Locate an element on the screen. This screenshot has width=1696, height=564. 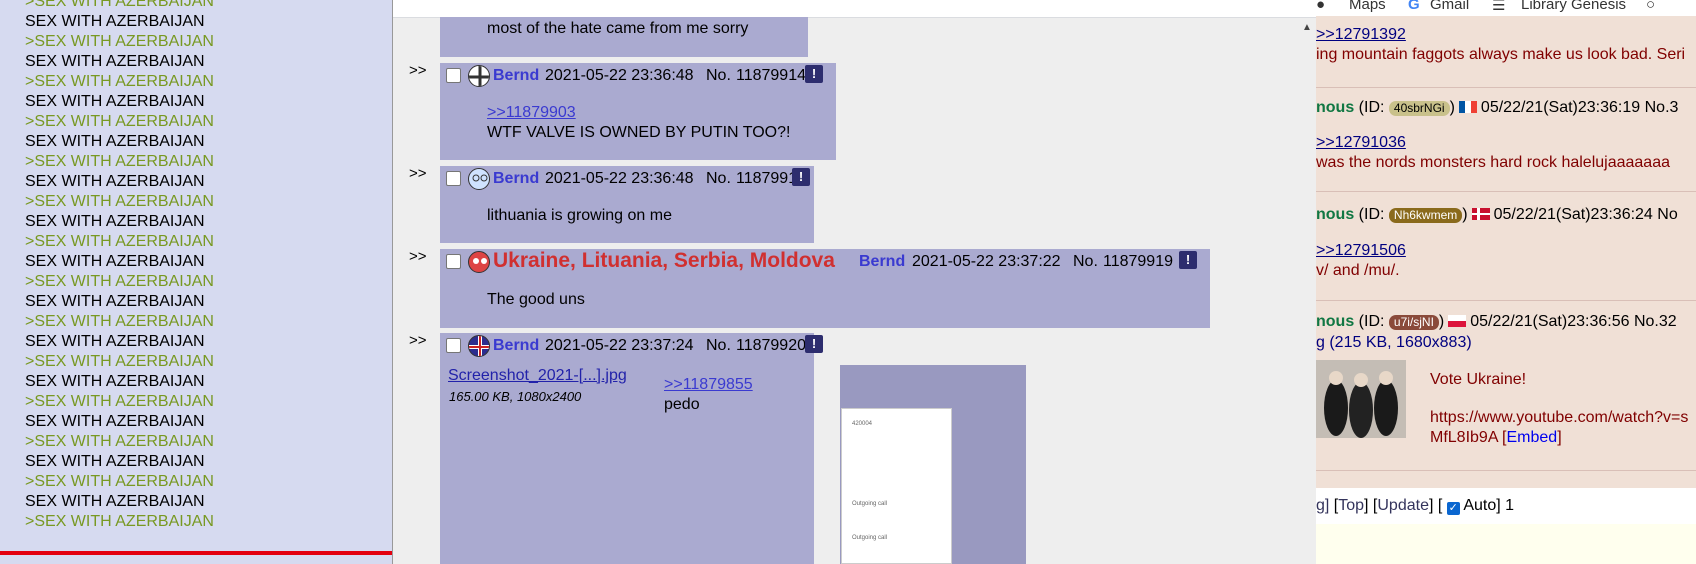
post-datetime: 05/22/21(Sat)23:36:24 is located at coordinates (1573, 214).